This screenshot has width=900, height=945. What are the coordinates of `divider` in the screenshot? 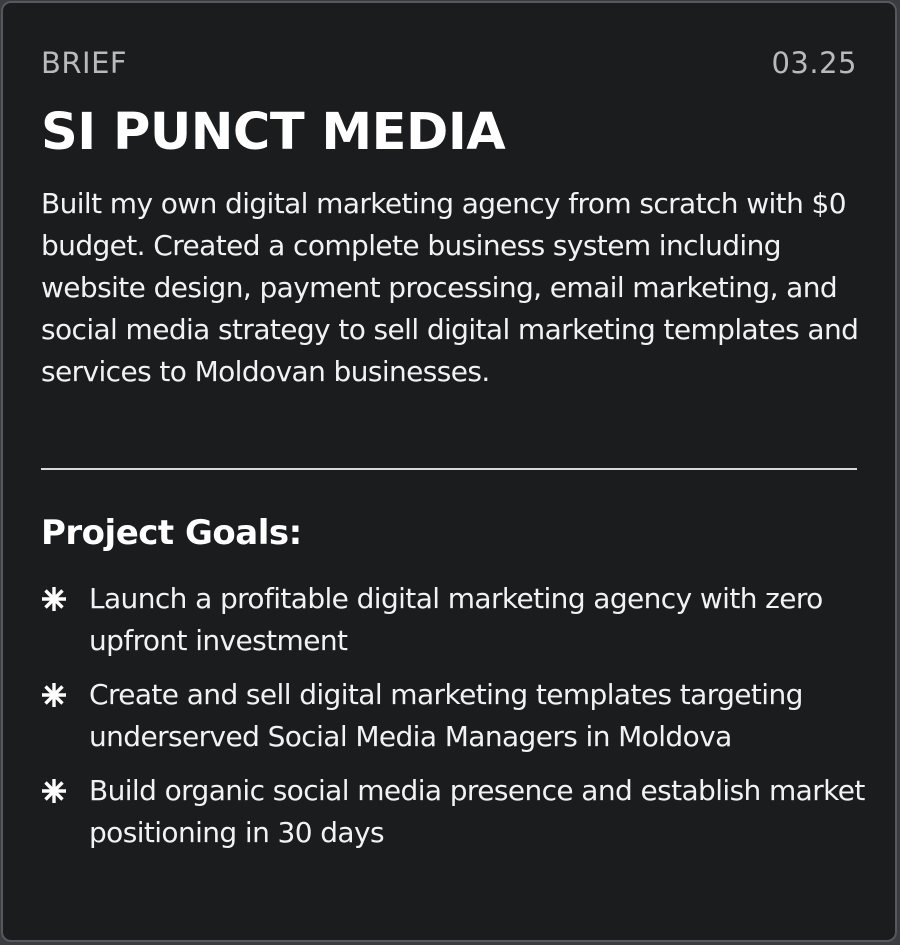 It's located at (449, 469).